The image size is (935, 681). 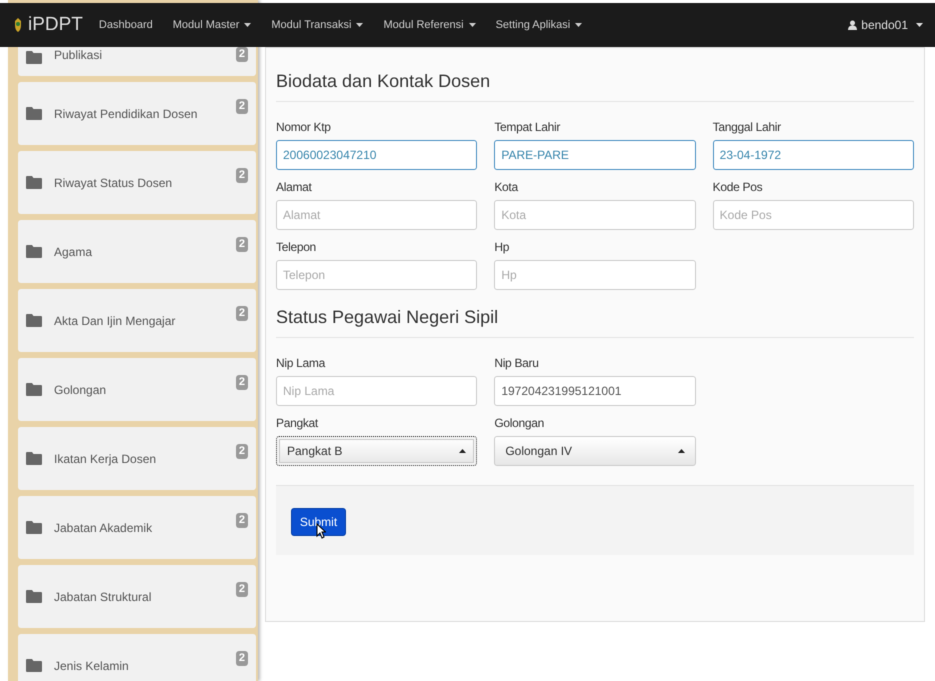 What do you see at coordinates (296, 247) in the screenshot?
I see `field-label: Telepon` at bounding box center [296, 247].